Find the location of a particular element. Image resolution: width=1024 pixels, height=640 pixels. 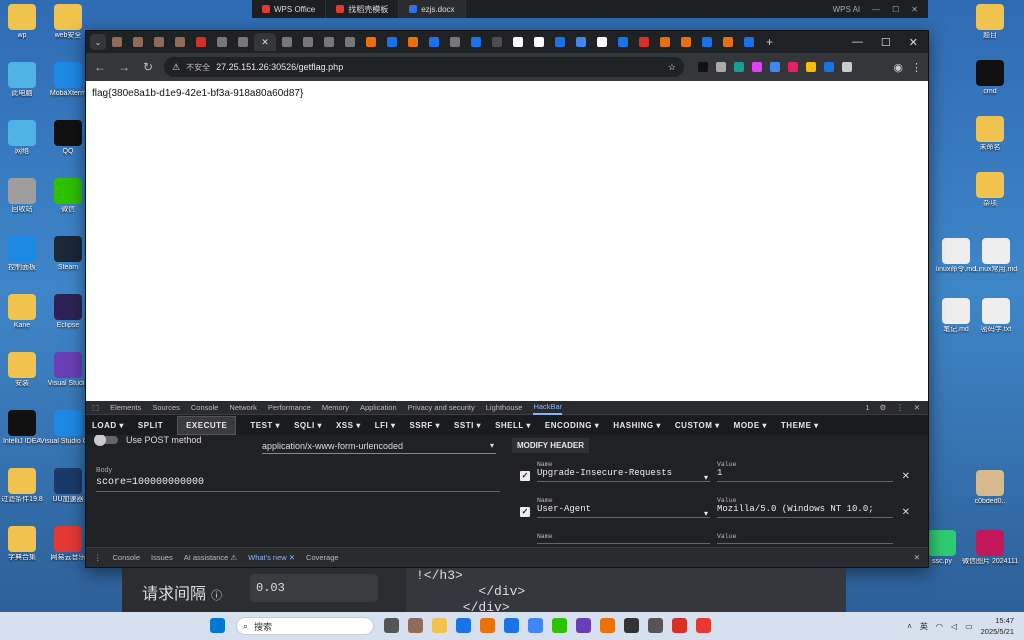

devtools-tab: Elements is located at coordinates (125, 407).